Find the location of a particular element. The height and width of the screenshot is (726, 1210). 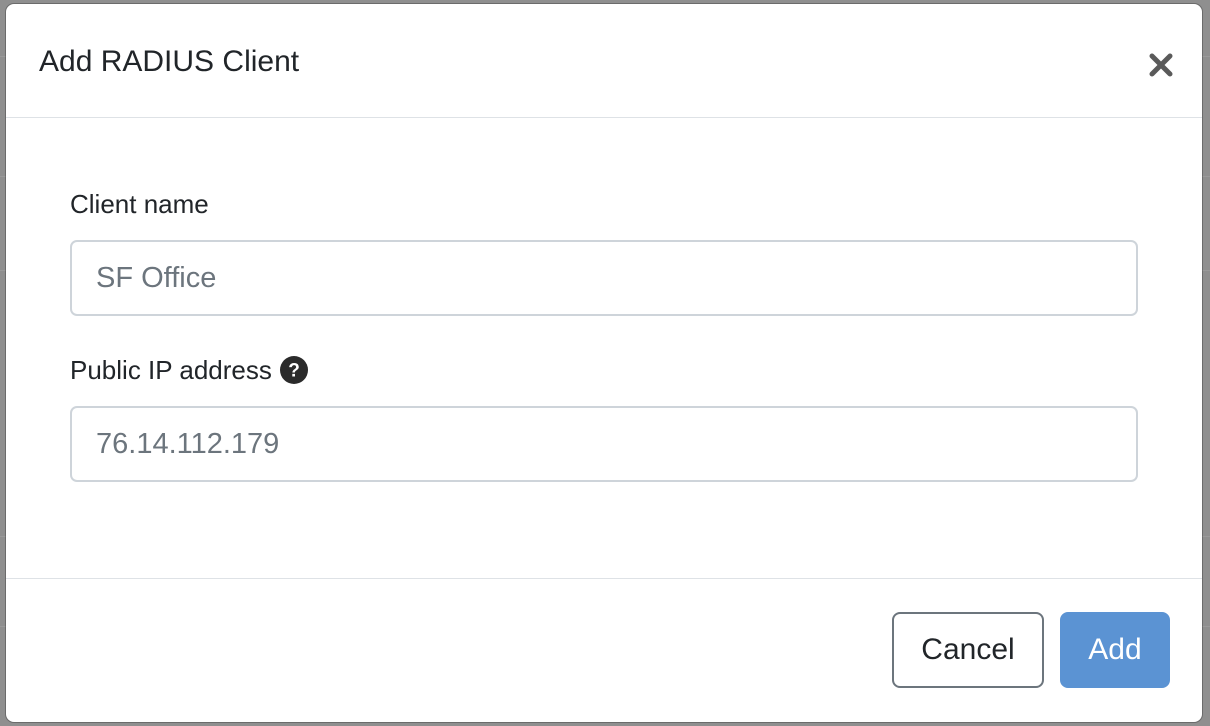

add-button: Add is located at coordinates (1115, 650).